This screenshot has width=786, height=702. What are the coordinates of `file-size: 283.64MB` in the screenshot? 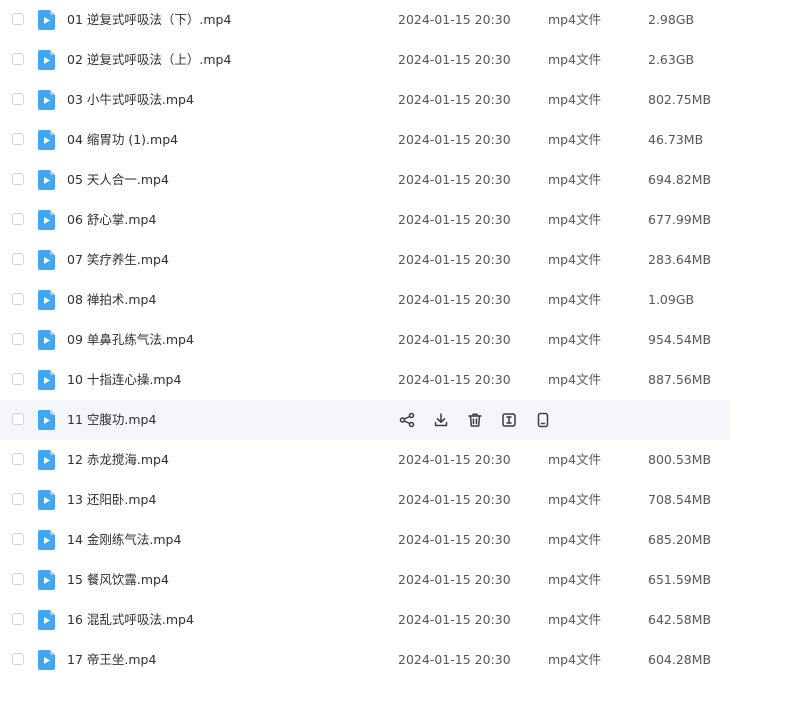 It's located at (680, 259).